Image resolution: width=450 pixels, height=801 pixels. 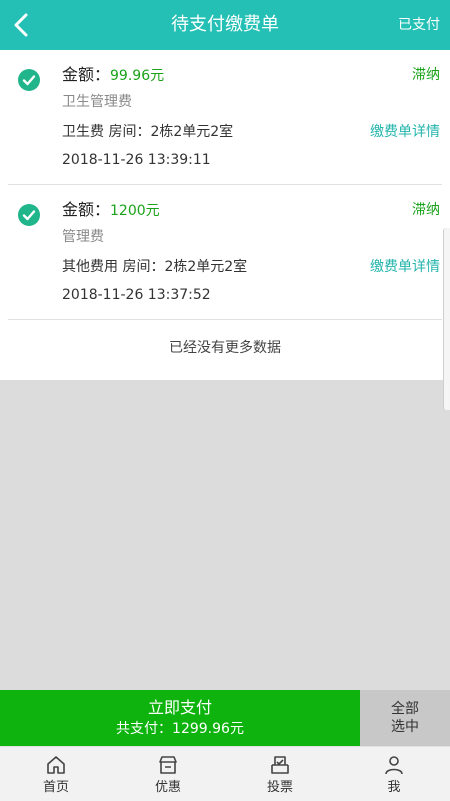 I want to click on pay-now-button: 立即支付 共支付：1299.96元, so click(x=180, y=718).